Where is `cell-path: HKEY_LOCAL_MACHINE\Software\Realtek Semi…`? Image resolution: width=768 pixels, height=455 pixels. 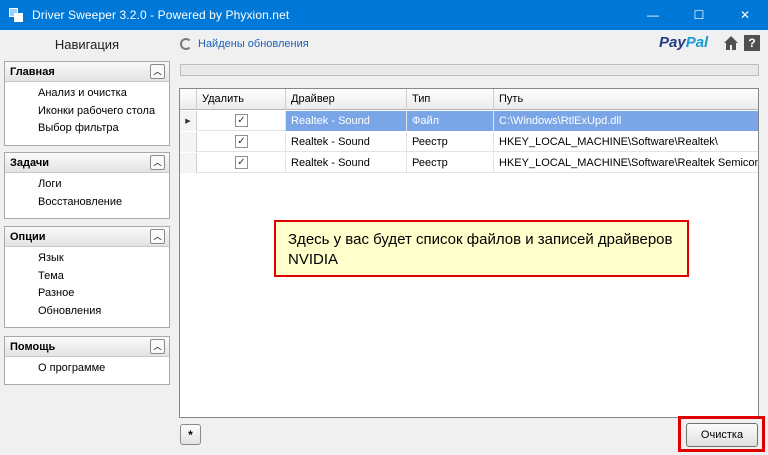 cell-path: HKEY_LOCAL_MACHINE\Software\Realtek Semi… is located at coordinates (628, 163).